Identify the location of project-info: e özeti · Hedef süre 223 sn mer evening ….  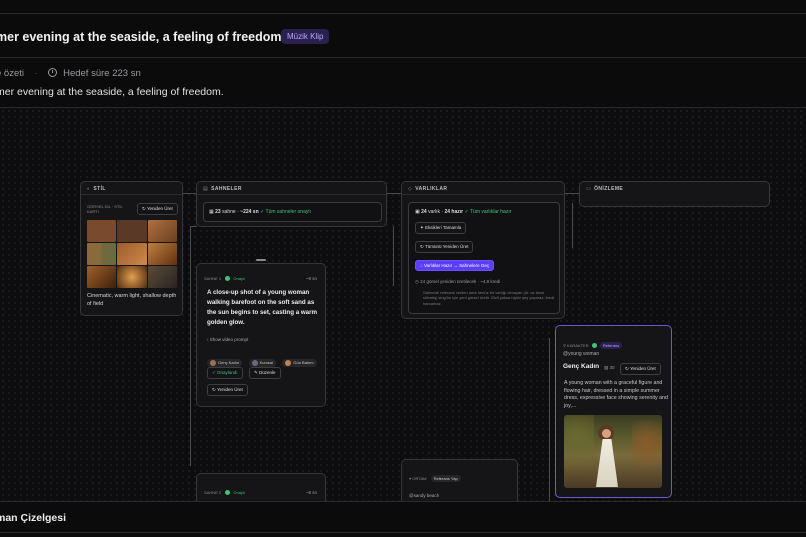
(403, 83).